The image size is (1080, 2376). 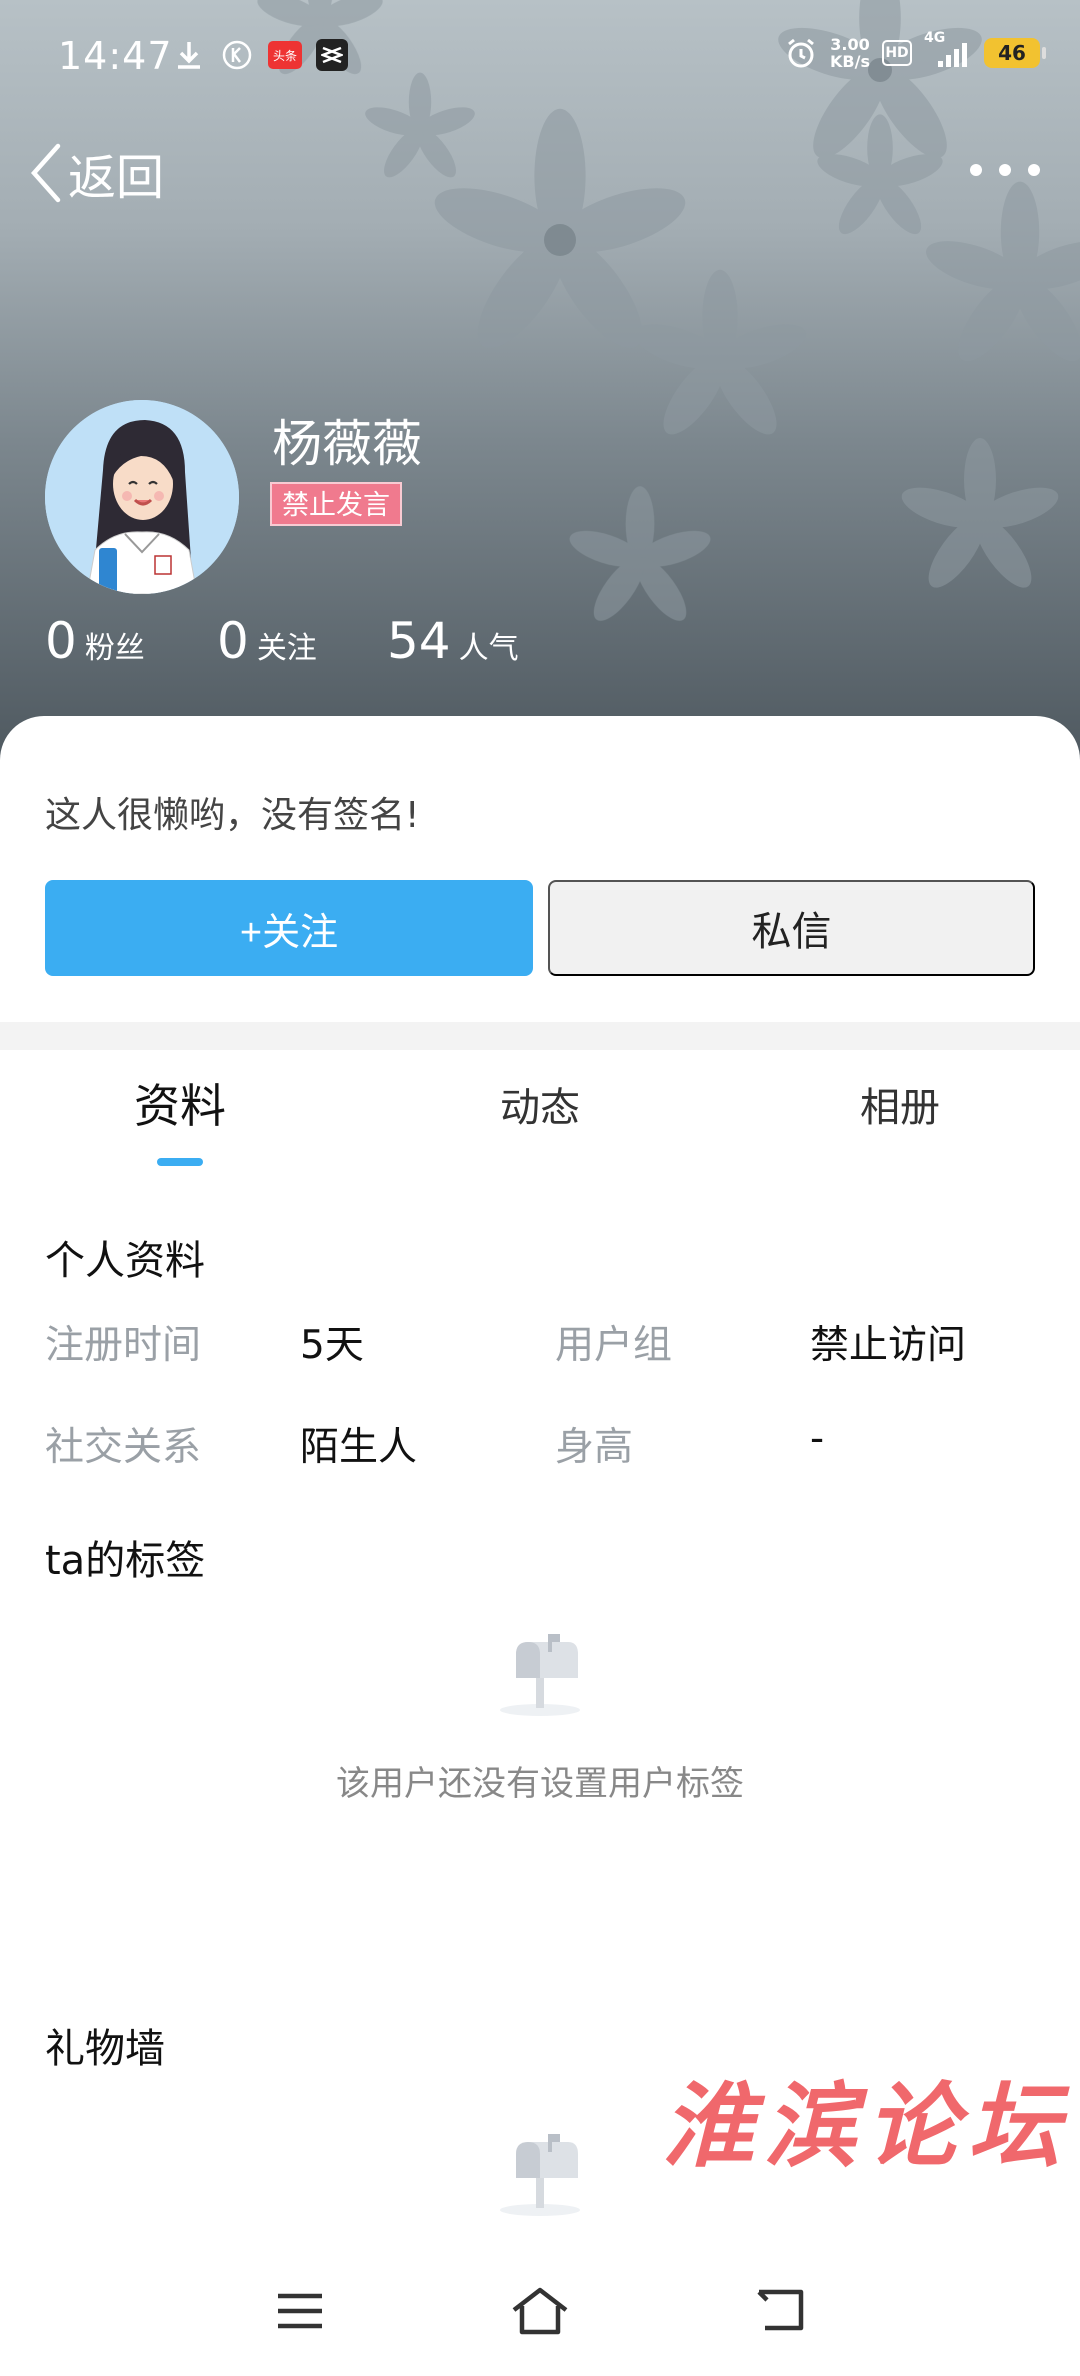 What do you see at coordinates (888, 1345) in the screenshot?
I see `info-value-user-group: 禁止访问` at bounding box center [888, 1345].